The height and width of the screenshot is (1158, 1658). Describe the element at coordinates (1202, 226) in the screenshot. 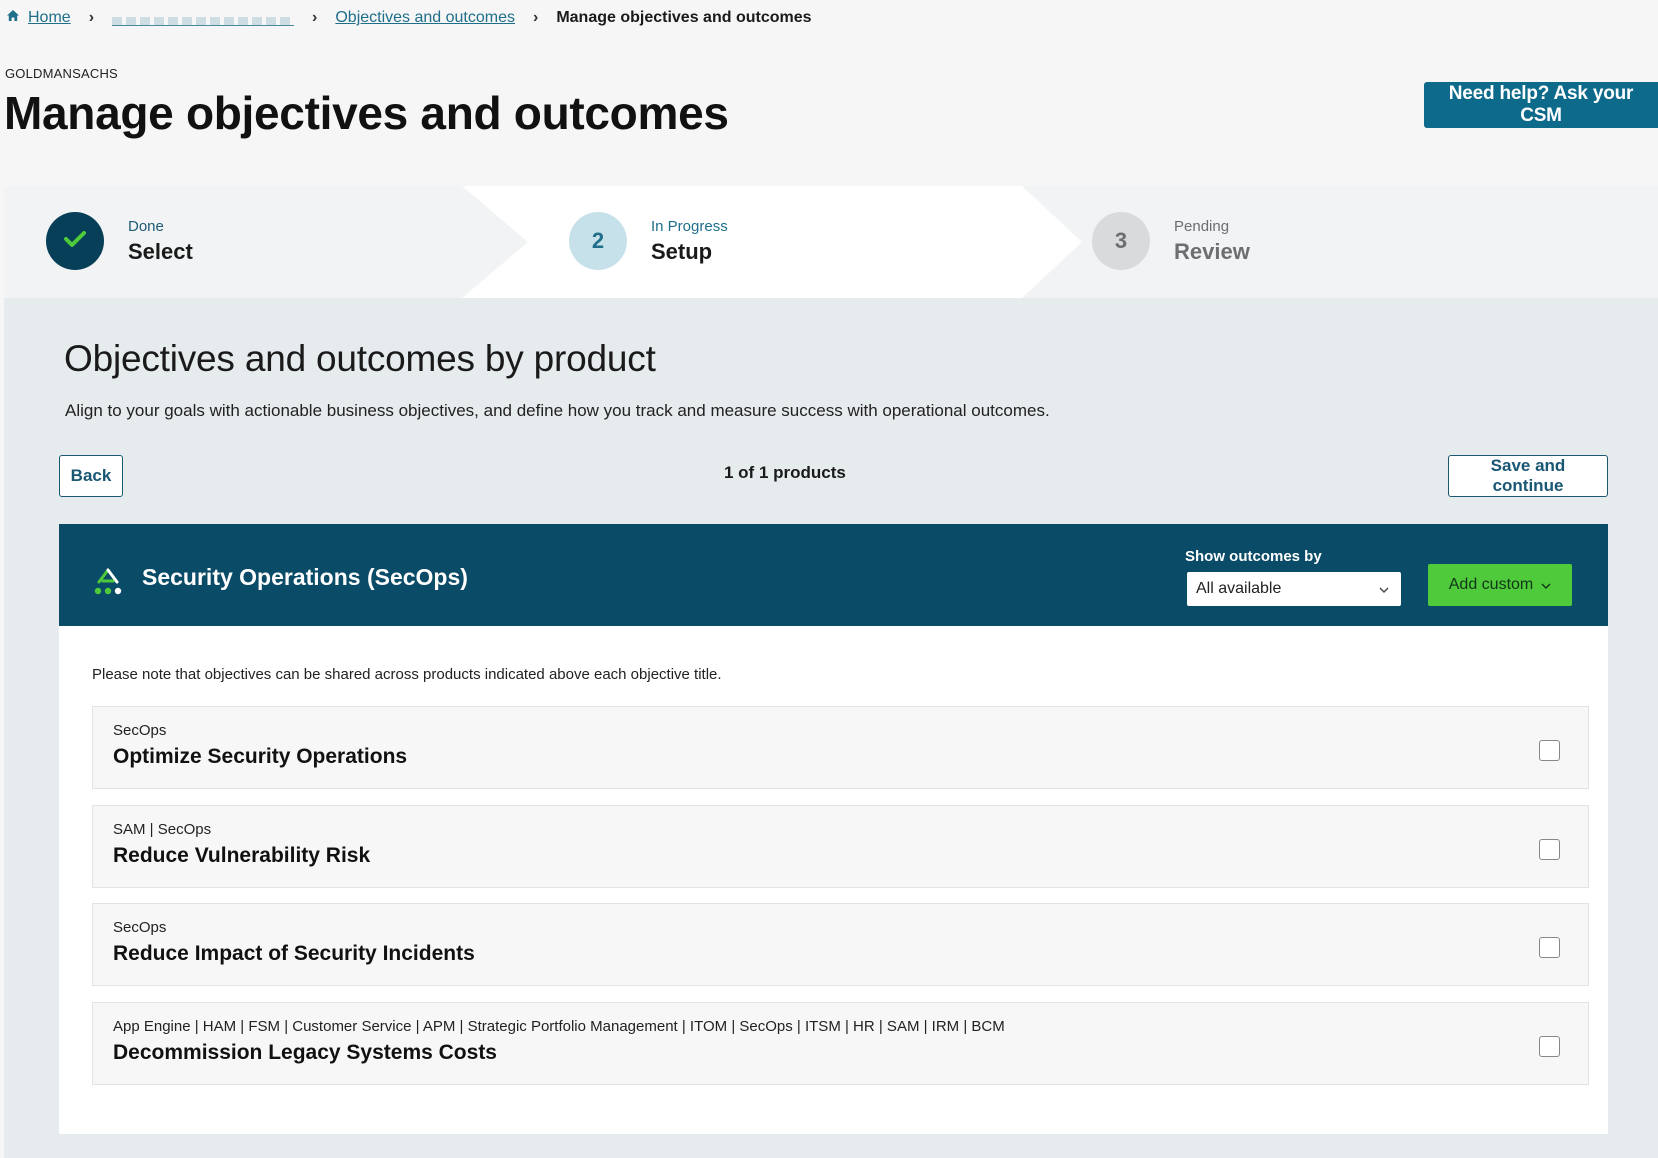

I see `step-status: Pending` at that location.